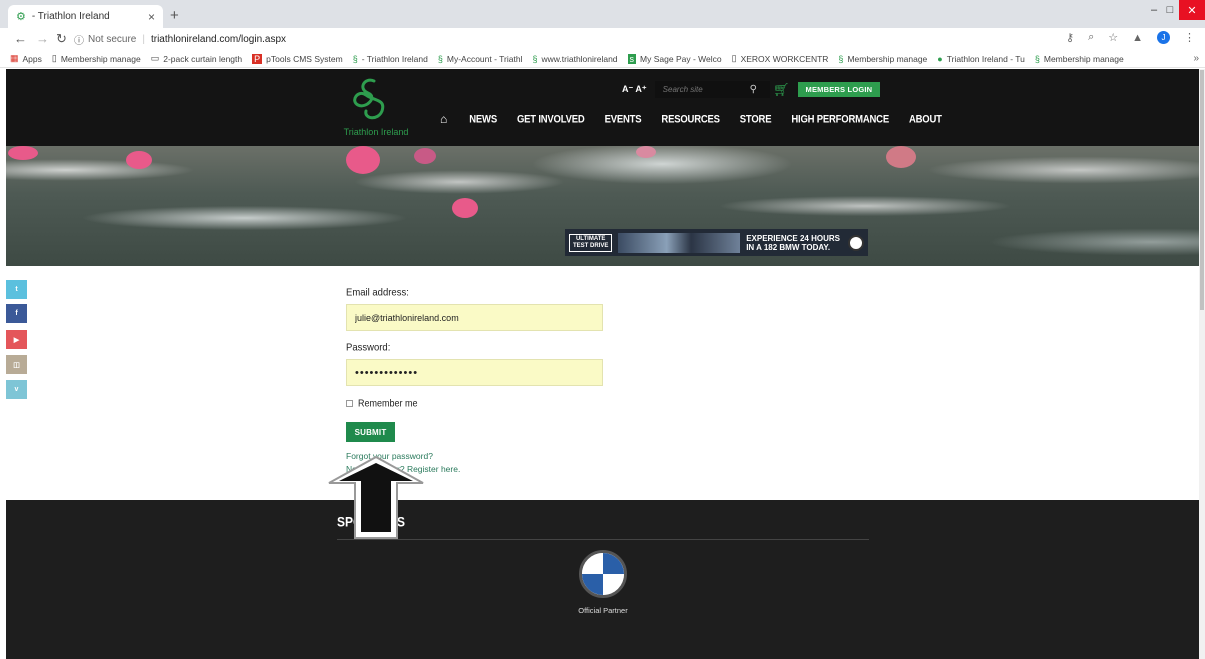 The image size is (1205, 659). What do you see at coordinates (1091, 37) in the screenshot?
I see `zoom-icon: ⌕` at bounding box center [1091, 37].